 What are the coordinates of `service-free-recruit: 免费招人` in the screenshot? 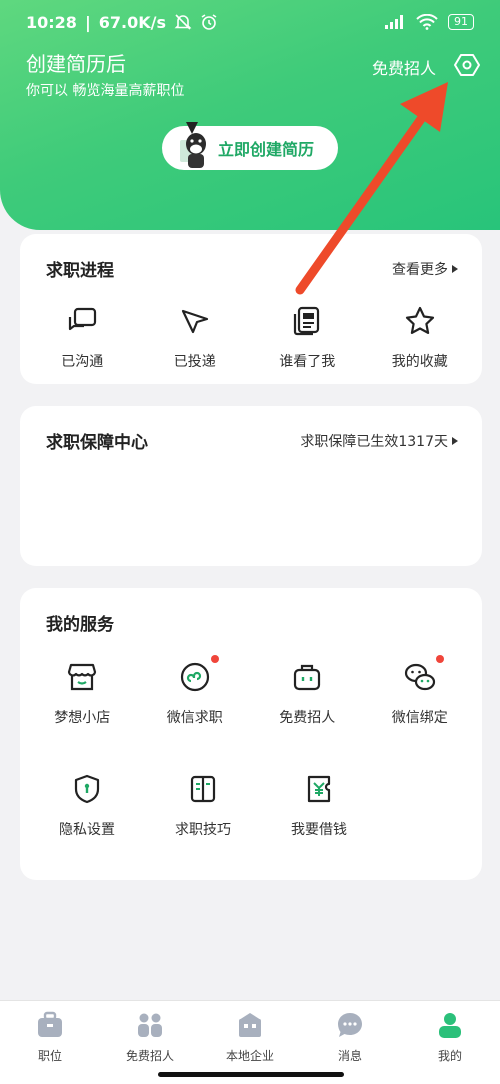 It's located at (307, 692).